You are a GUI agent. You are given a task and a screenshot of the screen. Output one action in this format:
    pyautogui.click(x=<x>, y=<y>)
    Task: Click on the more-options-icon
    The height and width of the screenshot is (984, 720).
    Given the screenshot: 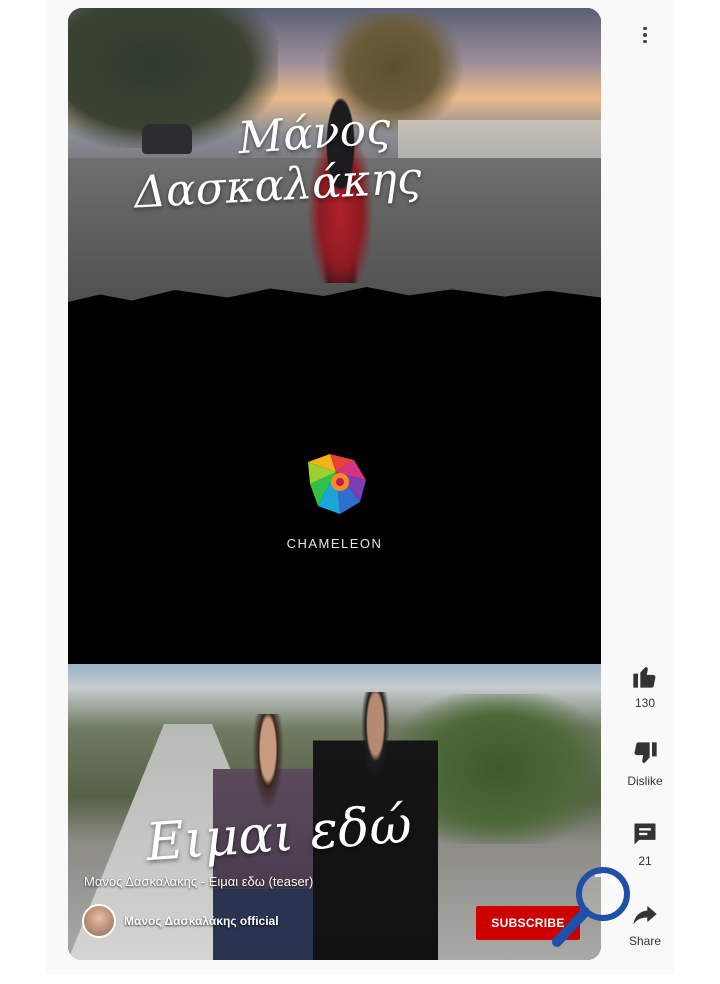 What is the action you would take?
    pyautogui.click(x=645, y=35)
    